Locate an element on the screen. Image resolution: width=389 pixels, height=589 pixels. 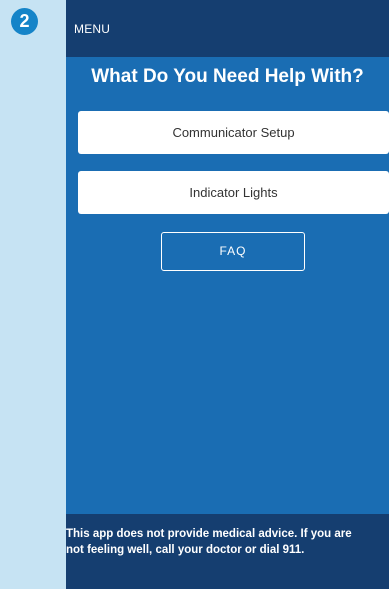
menu-button: MENU is located at coordinates (92, 29).